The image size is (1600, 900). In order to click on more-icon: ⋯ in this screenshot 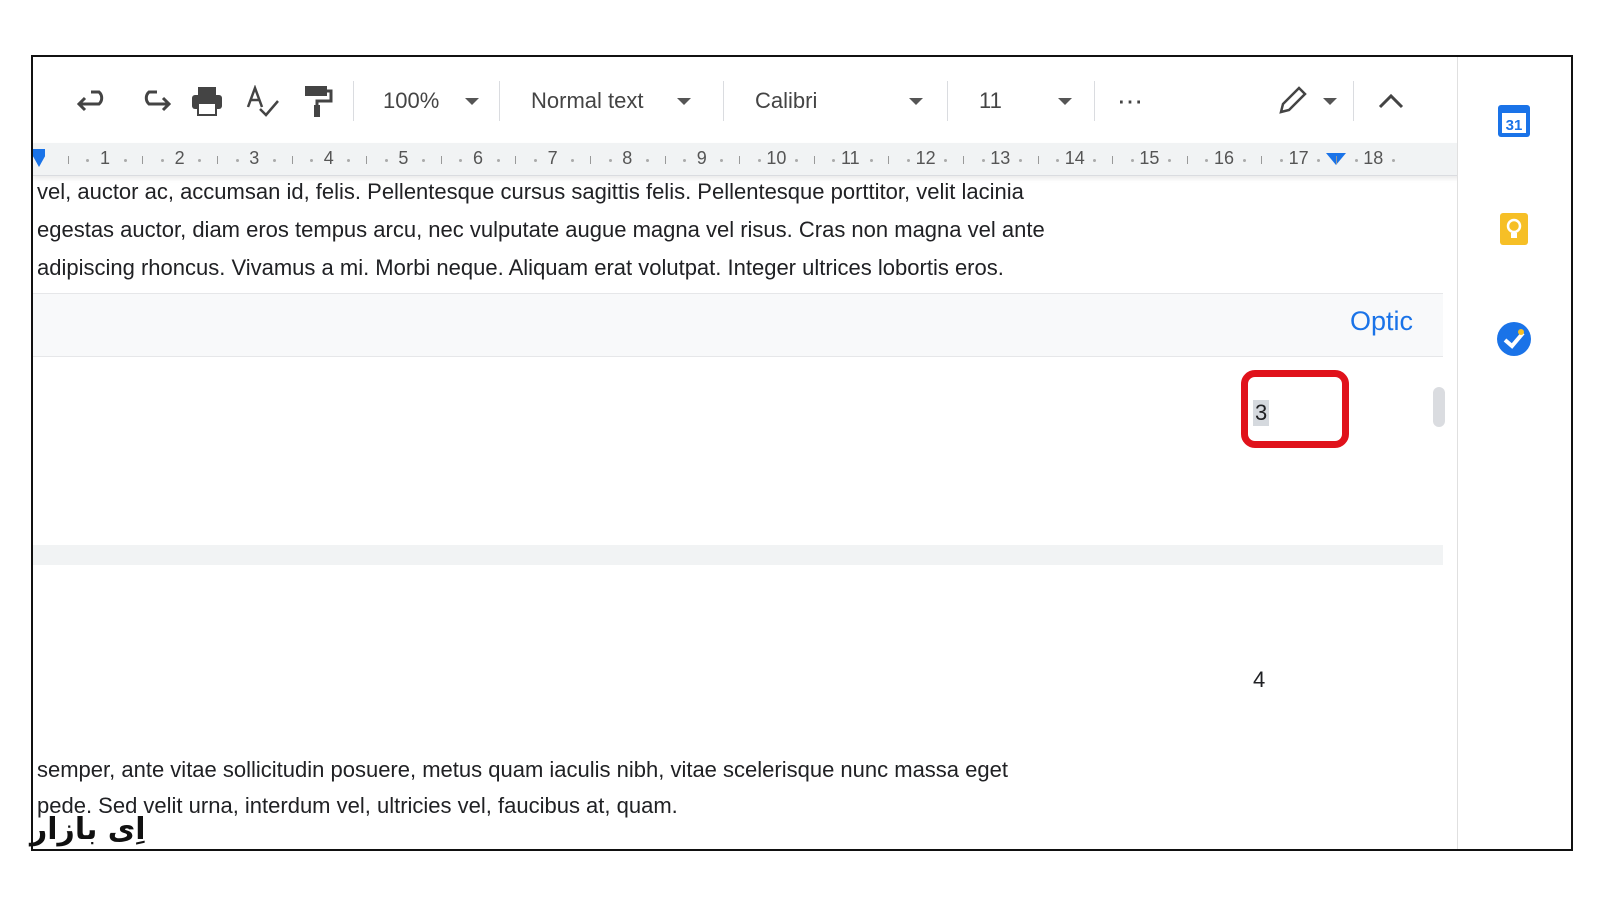, I will do `click(1130, 100)`.